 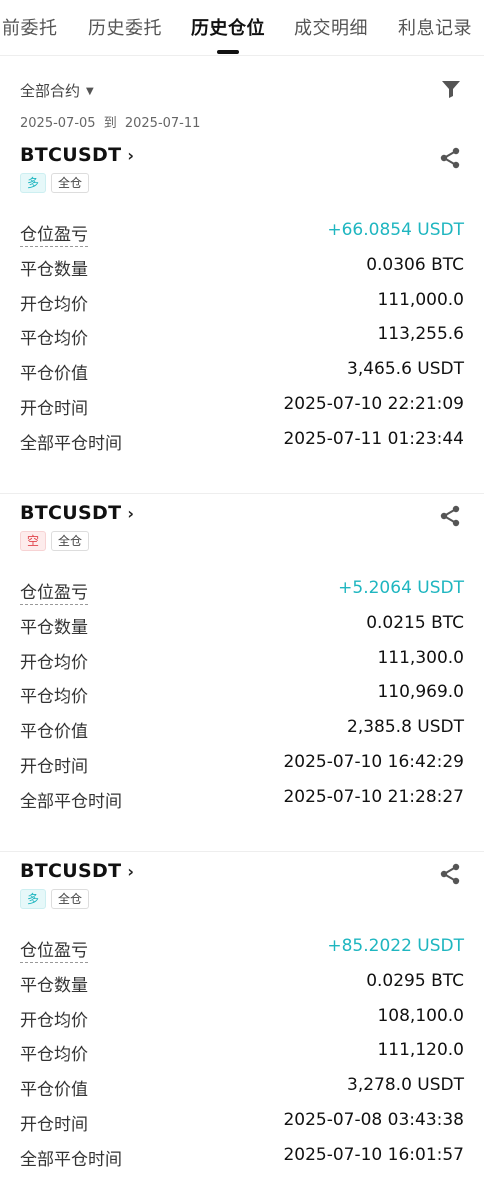 What do you see at coordinates (331, 27) in the screenshot?
I see `tab-trade-history: 成交明细` at bounding box center [331, 27].